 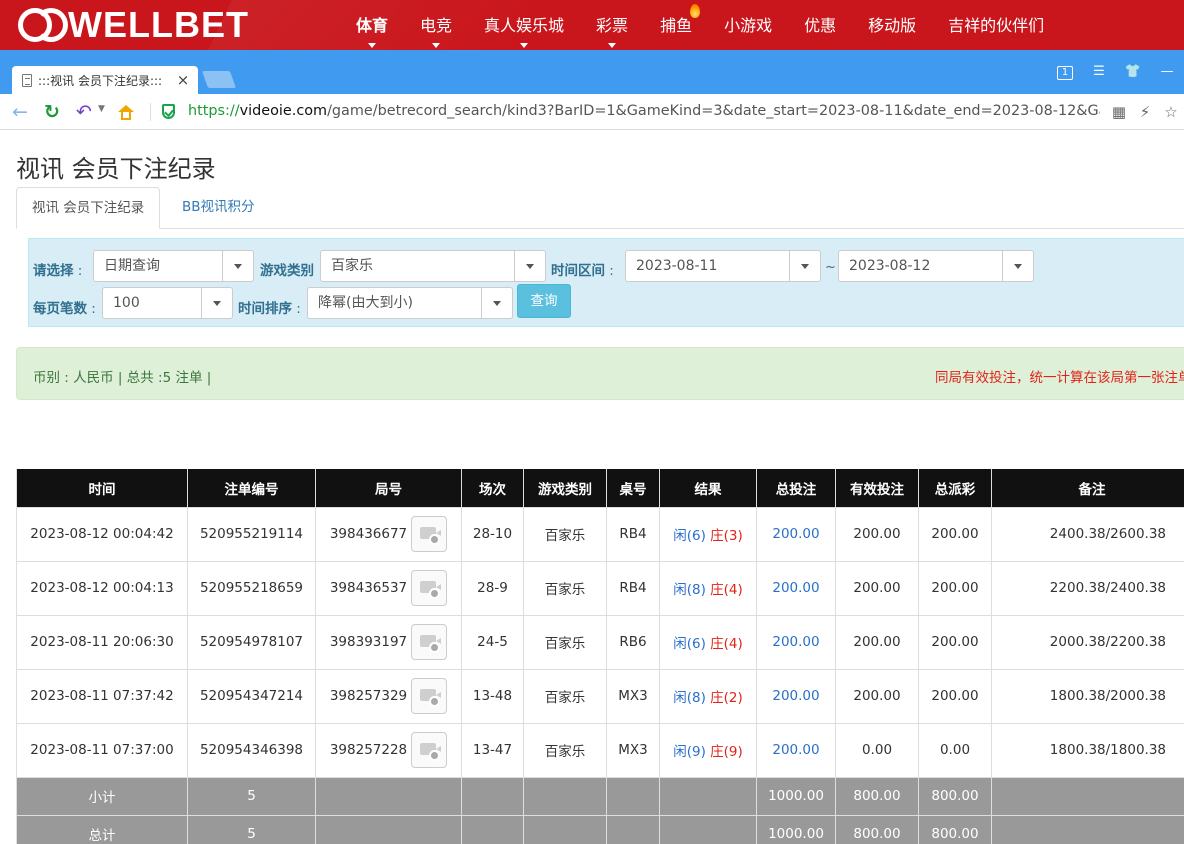 I want to click on nav-item-4: 捕鱼, so click(x=676, y=25).